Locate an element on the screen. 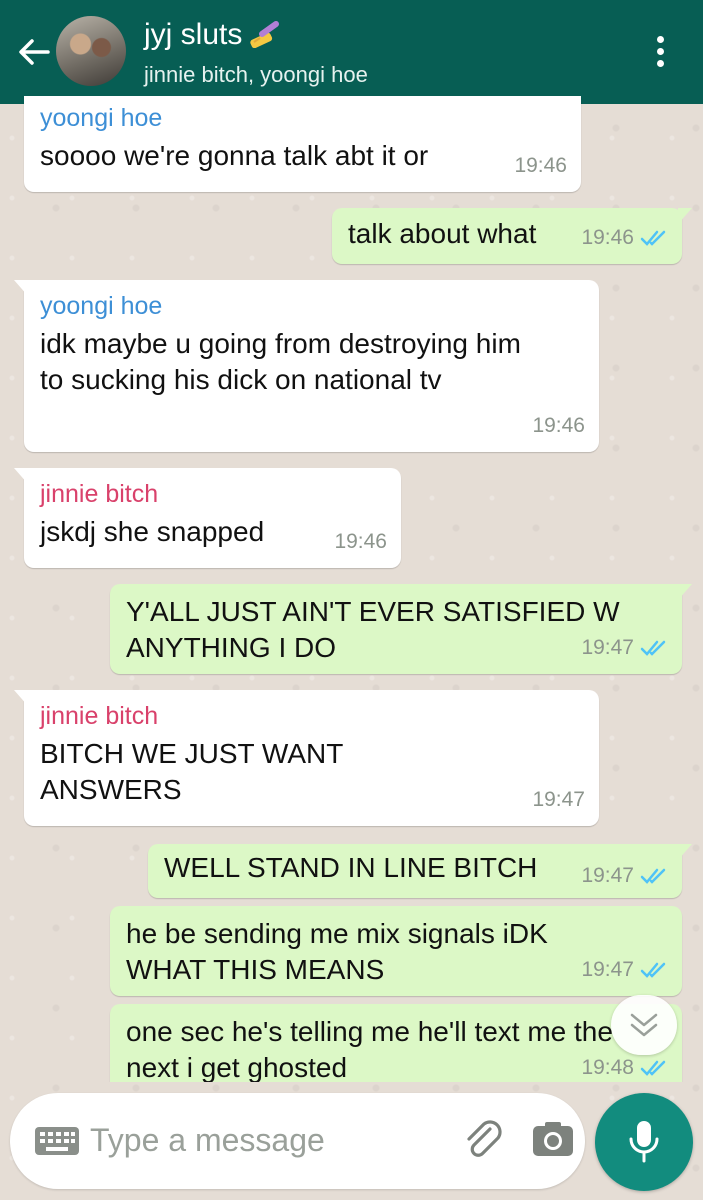 The height and width of the screenshot is (1200, 703). message-input is located at coordinates (265, 1140).